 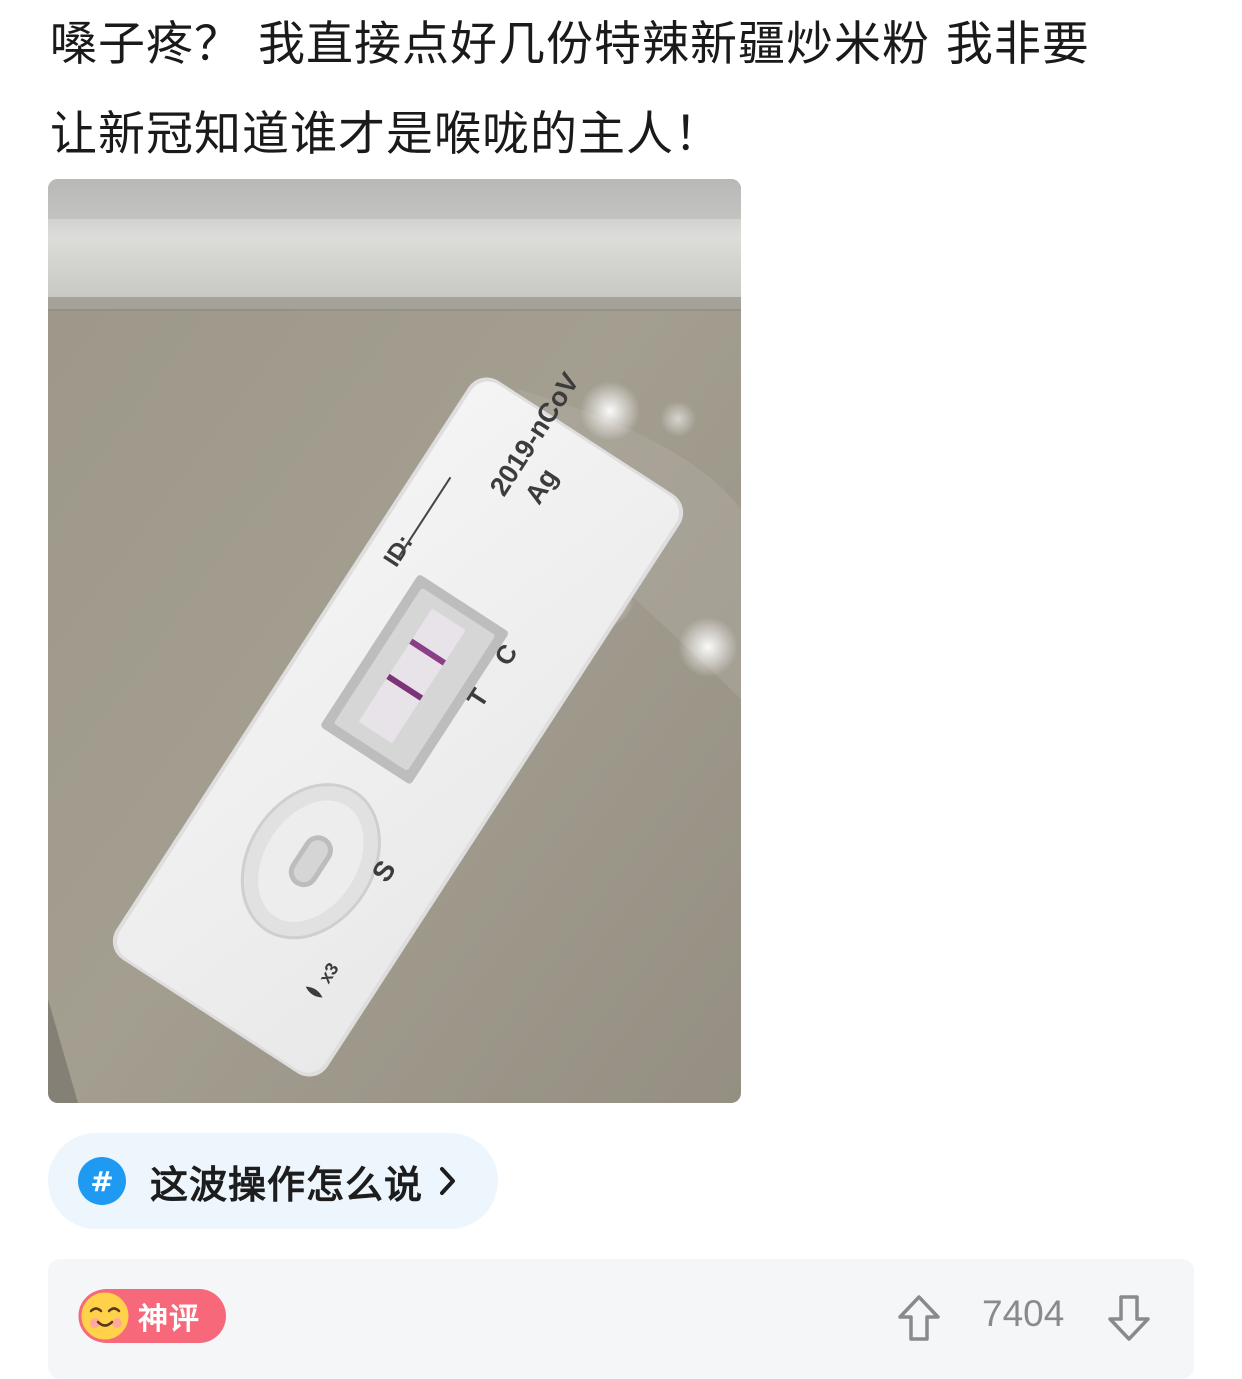 I want to click on topic-label: 这波操作怎么说, so click(x=287, y=1184).